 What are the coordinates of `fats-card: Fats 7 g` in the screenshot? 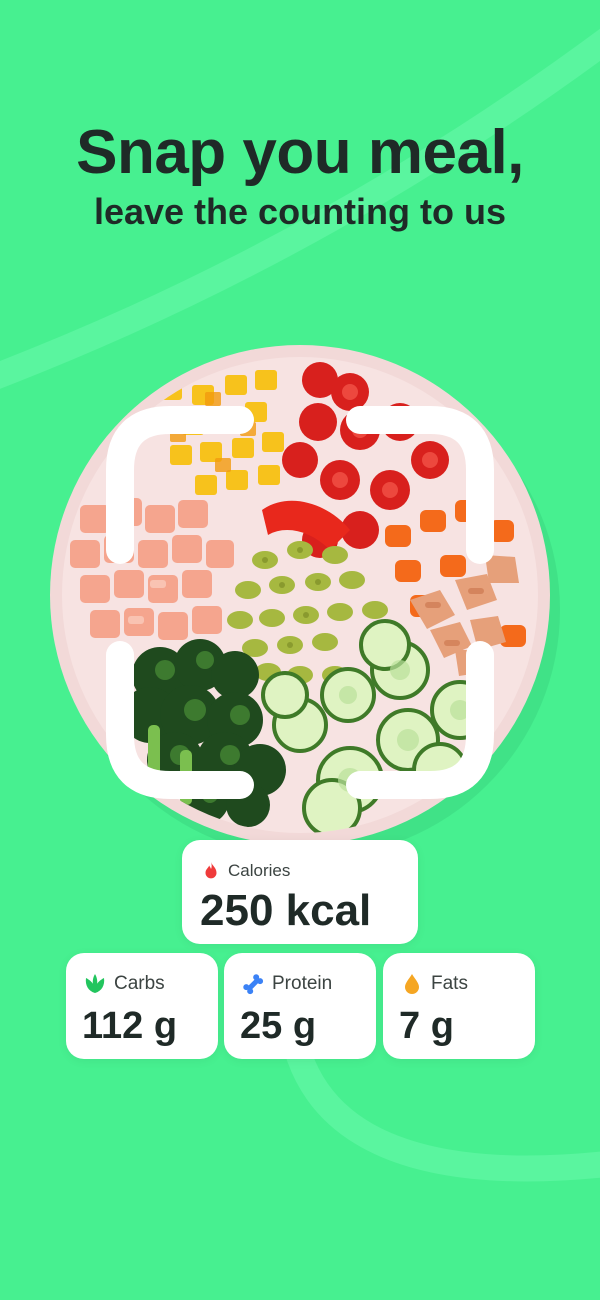 It's located at (459, 1006).